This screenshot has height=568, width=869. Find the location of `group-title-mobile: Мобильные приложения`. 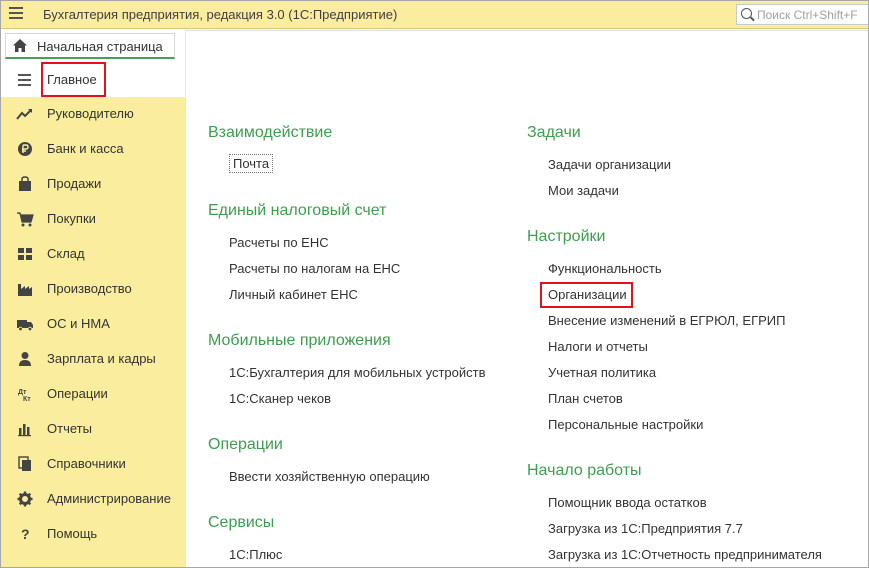

group-title-mobile: Мобильные приложения is located at coordinates (299, 340).